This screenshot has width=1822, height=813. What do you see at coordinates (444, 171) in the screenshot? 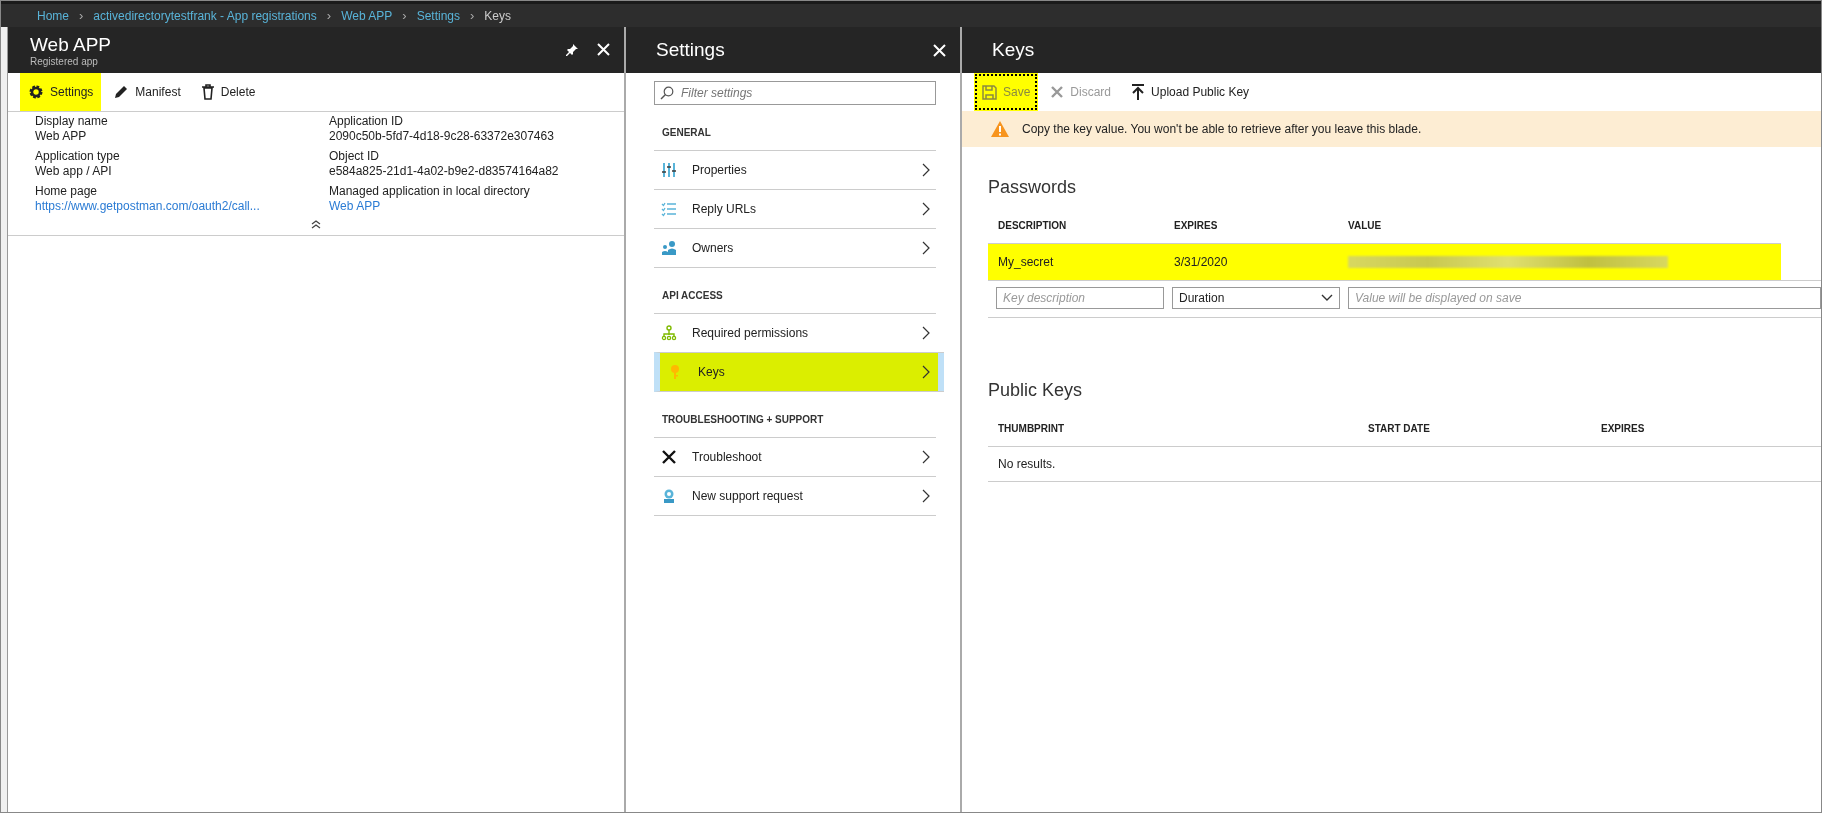
I see `property-value: e584a825-21d1-4a02-b9e2-d83574164a82` at bounding box center [444, 171].